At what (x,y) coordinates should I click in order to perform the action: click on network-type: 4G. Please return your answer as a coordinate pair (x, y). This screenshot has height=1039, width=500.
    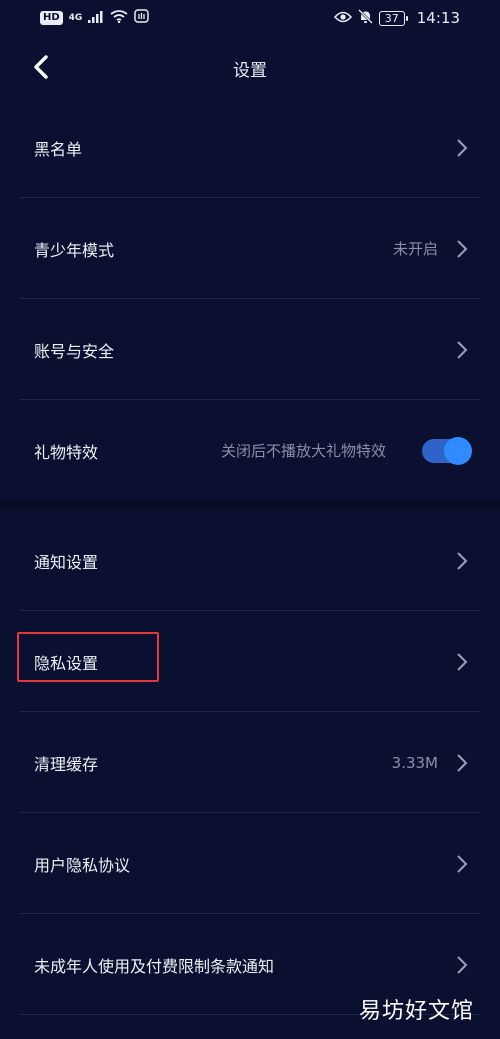
    Looking at the image, I should click on (75, 18).